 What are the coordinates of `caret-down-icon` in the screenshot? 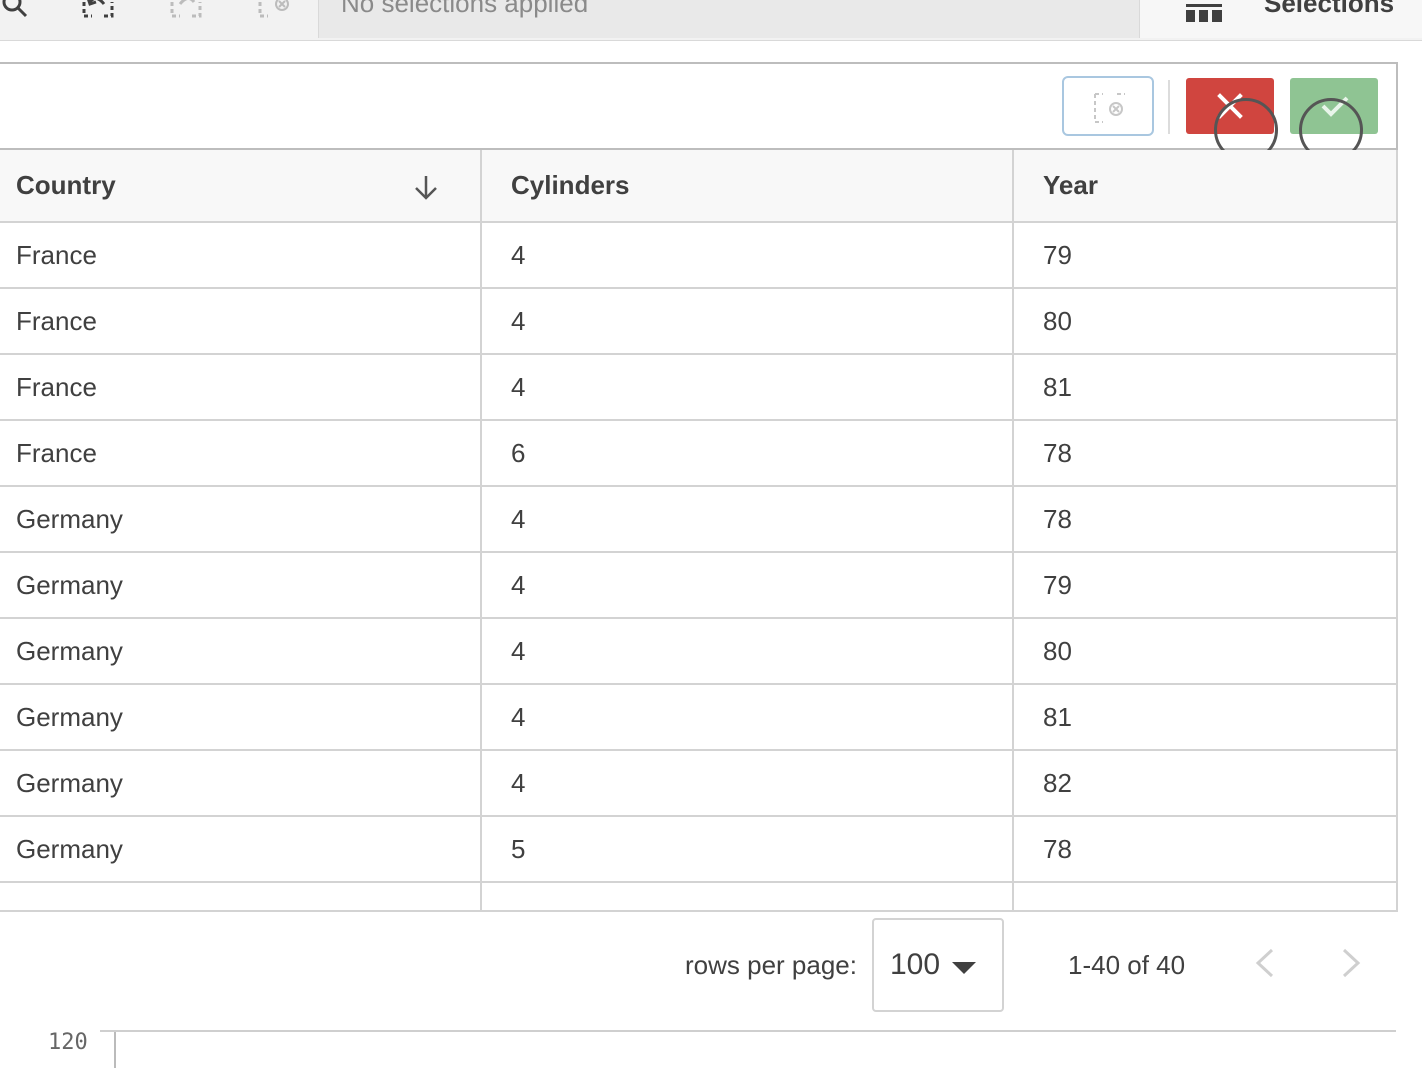 It's located at (964, 968).